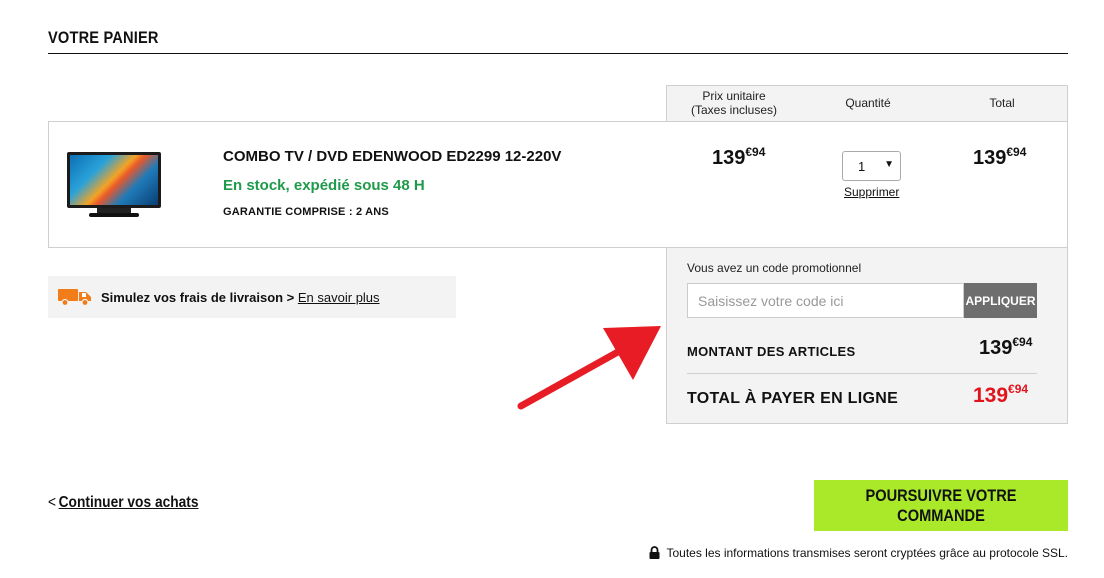 Image resolution: width=1104 pixels, height=578 pixels. Describe the element at coordinates (306, 212) in the screenshot. I see `warranty-info: GARANTIE COMPRISE : 2 ANS` at that location.